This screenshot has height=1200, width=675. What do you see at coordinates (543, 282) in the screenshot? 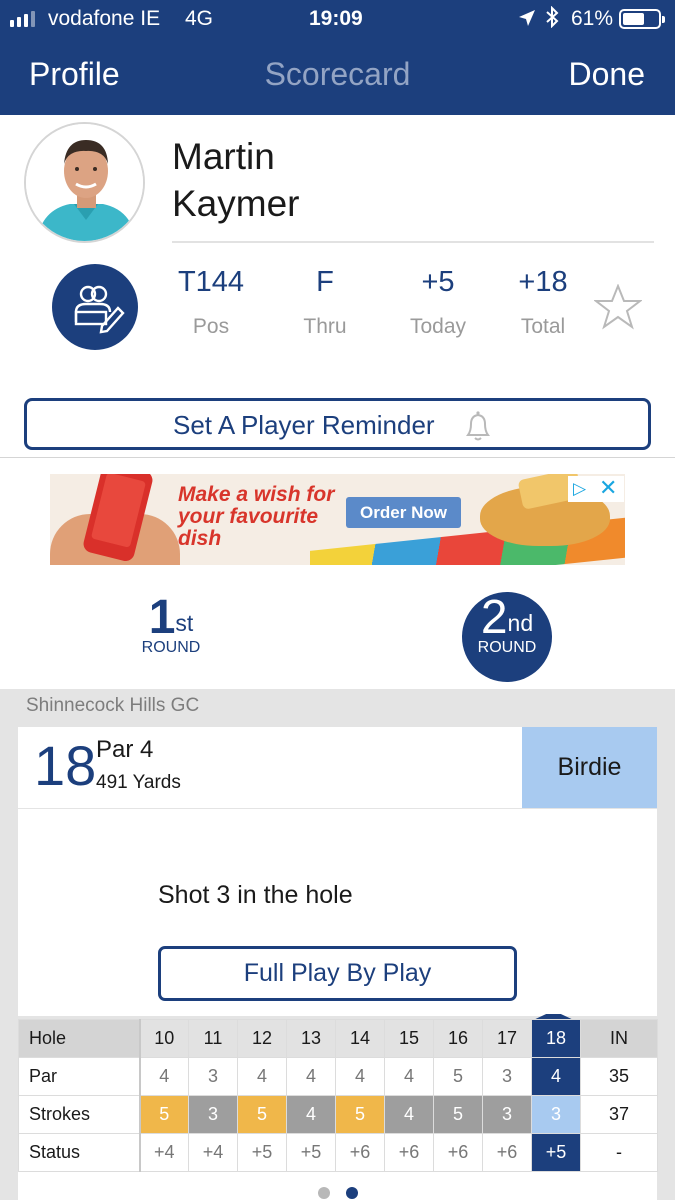
I see `stat-total-value: +18` at bounding box center [543, 282].